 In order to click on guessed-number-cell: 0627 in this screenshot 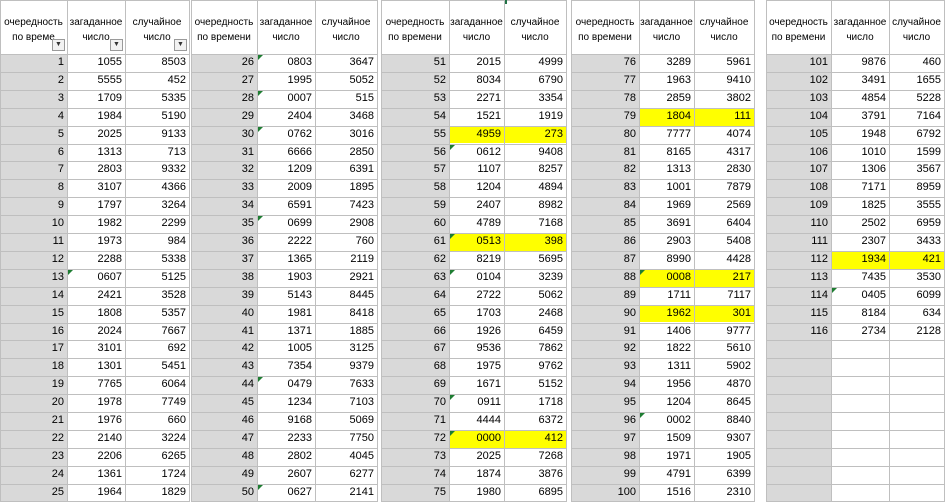, I will do `click(286, 493)`.